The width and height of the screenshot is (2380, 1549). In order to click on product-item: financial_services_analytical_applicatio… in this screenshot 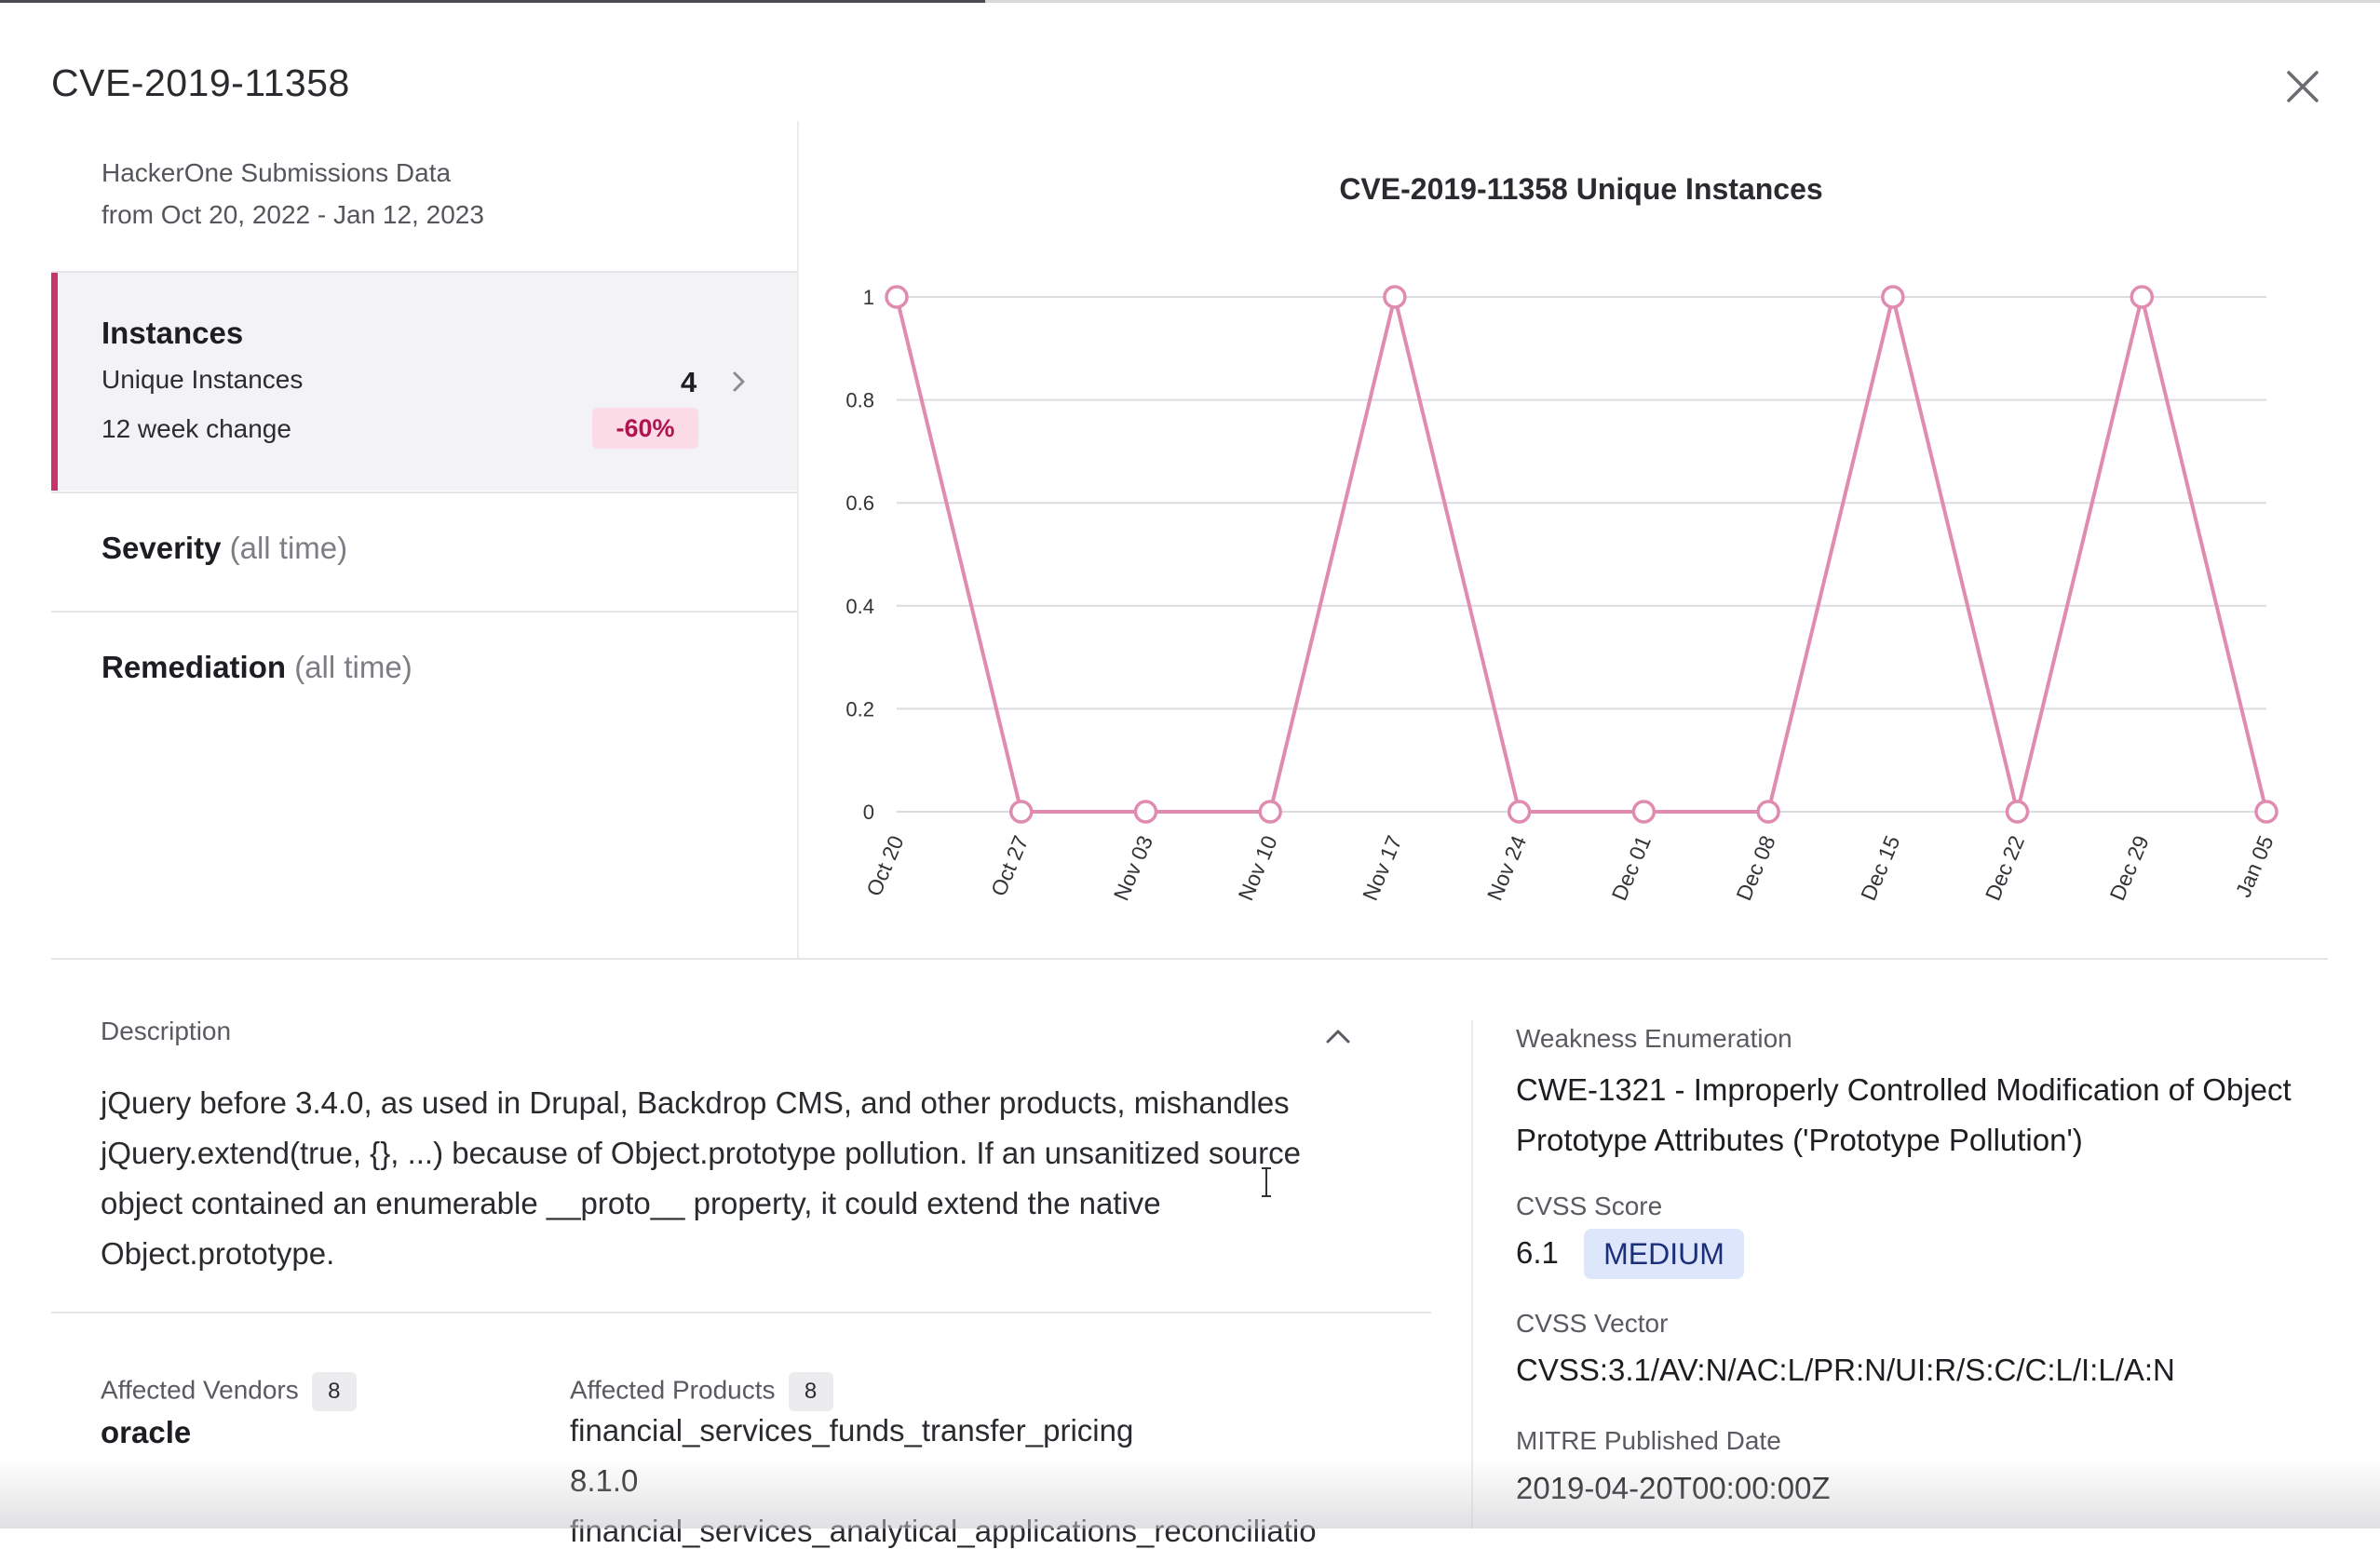, I will do `click(943, 1531)`.